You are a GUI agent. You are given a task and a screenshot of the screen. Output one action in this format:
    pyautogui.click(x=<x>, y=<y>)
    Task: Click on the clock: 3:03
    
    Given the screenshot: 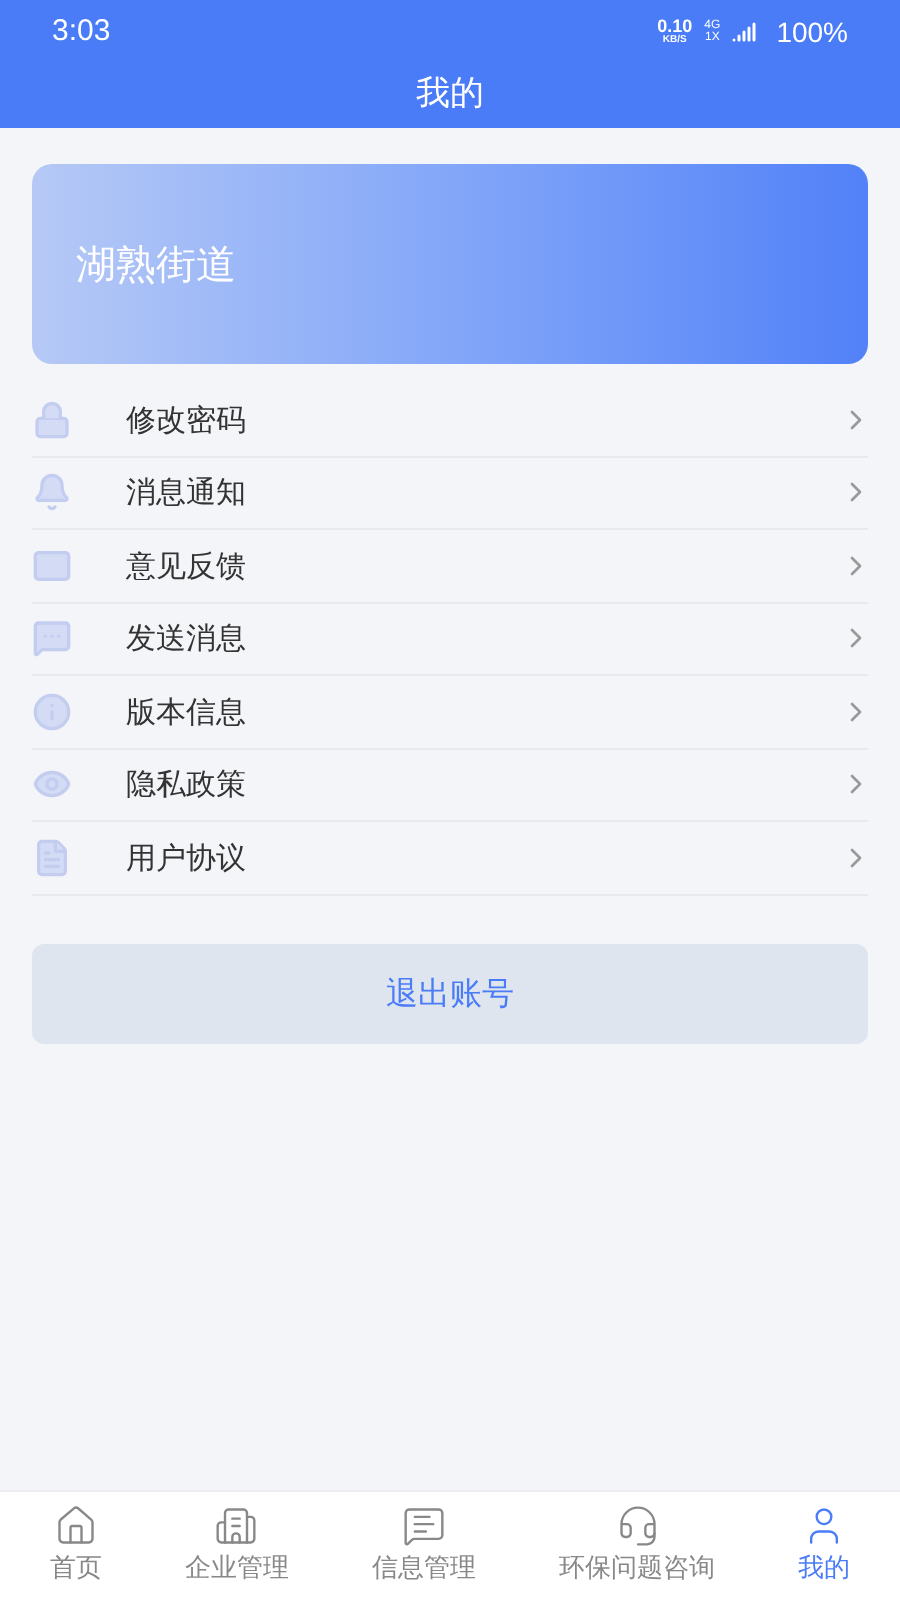 What is the action you would take?
    pyautogui.click(x=81, y=31)
    